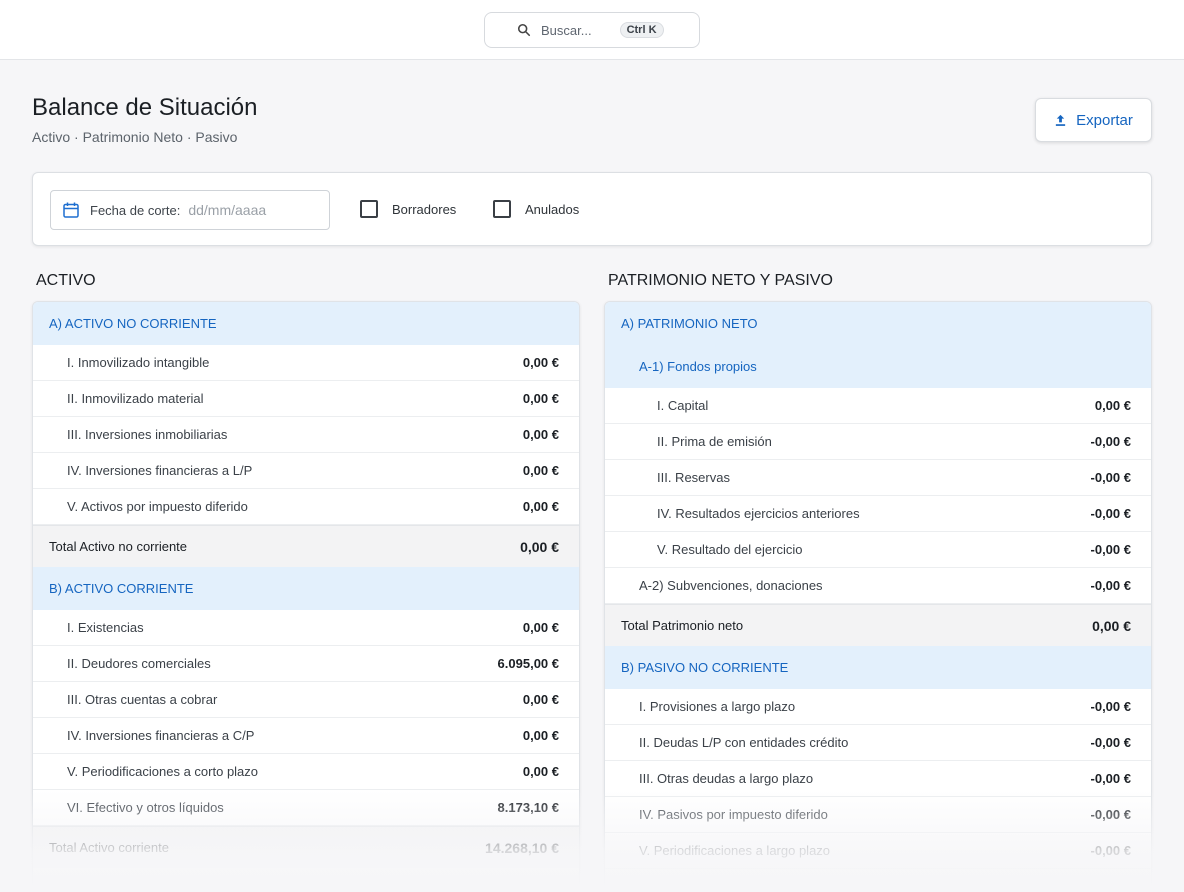 The image size is (1184, 892). What do you see at coordinates (528, 807) in the screenshot?
I see `row-value: 8.173,10 €` at bounding box center [528, 807].